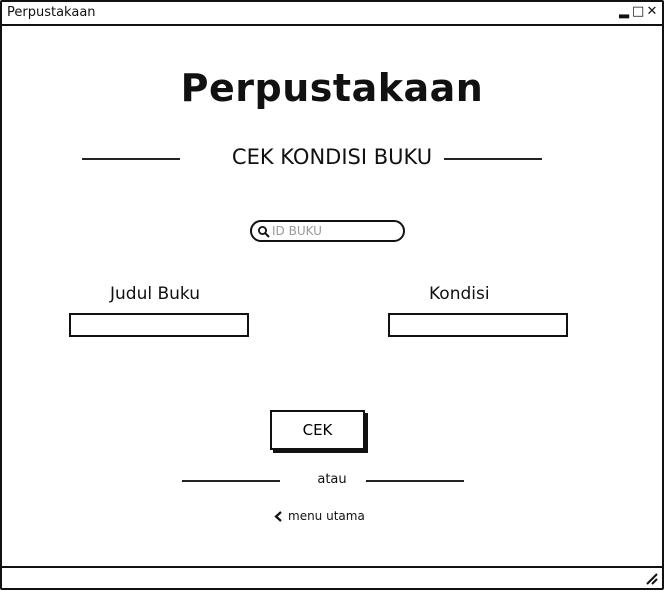 This screenshot has height=592, width=666. I want to click on maximize-icon: □, so click(638, 12).